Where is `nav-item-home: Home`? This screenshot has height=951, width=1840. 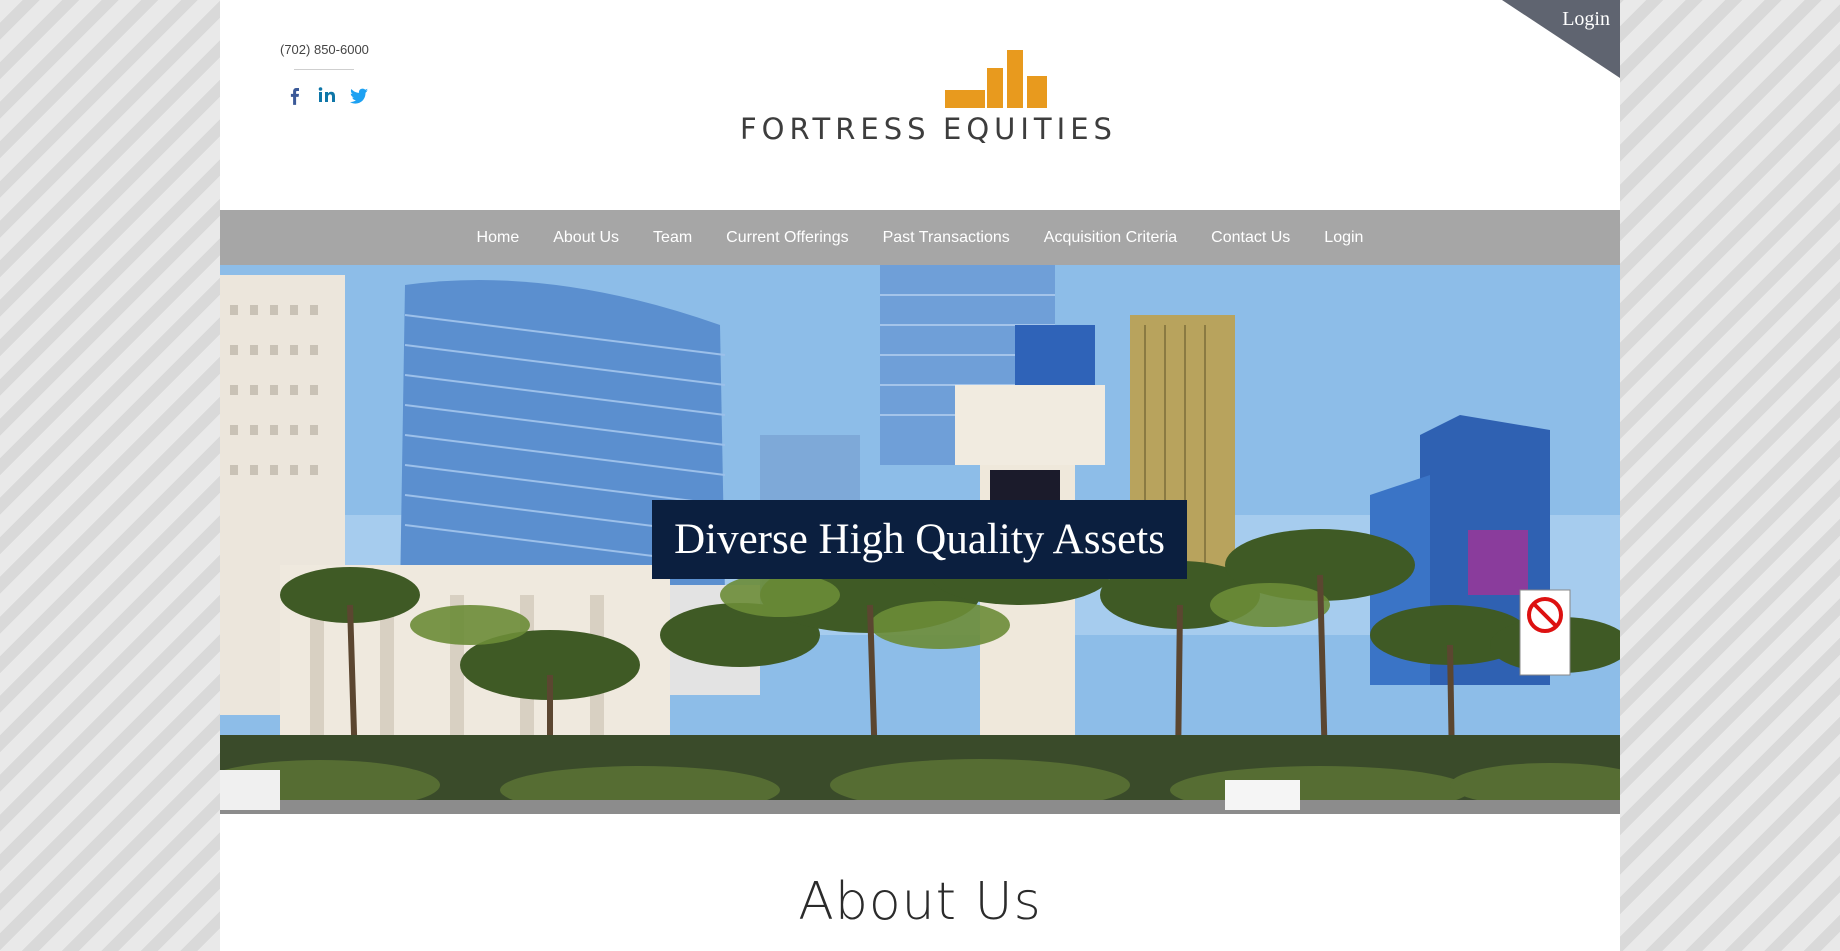 nav-item-home: Home is located at coordinates (498, 237).